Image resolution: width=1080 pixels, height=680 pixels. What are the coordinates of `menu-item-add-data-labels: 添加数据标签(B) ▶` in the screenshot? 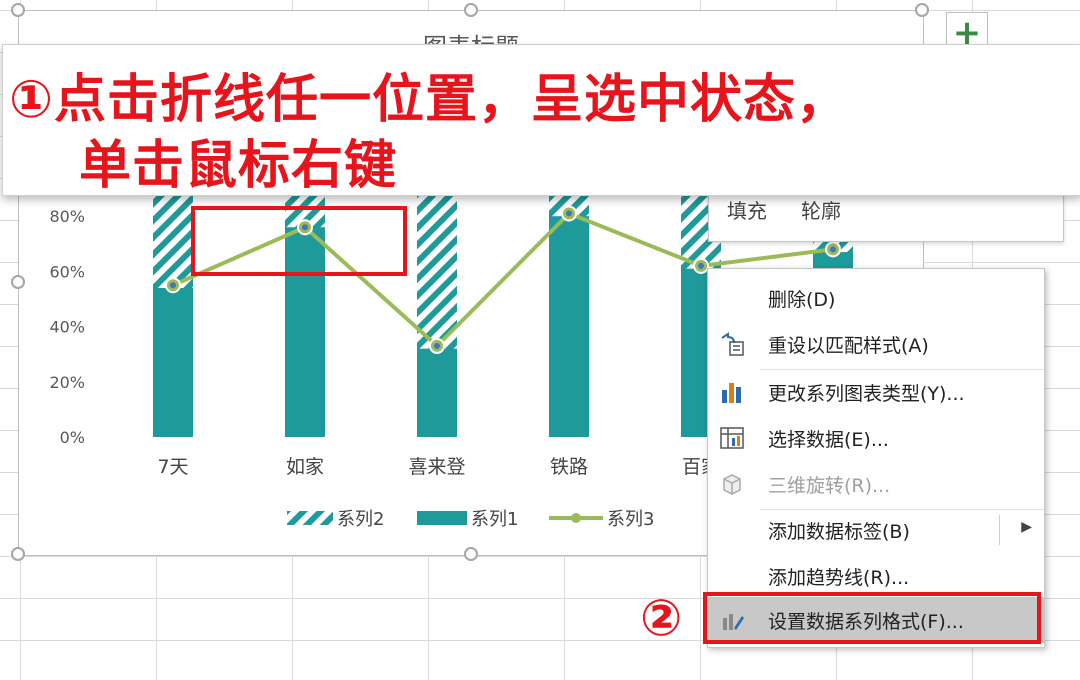 It's located at (876, 530).